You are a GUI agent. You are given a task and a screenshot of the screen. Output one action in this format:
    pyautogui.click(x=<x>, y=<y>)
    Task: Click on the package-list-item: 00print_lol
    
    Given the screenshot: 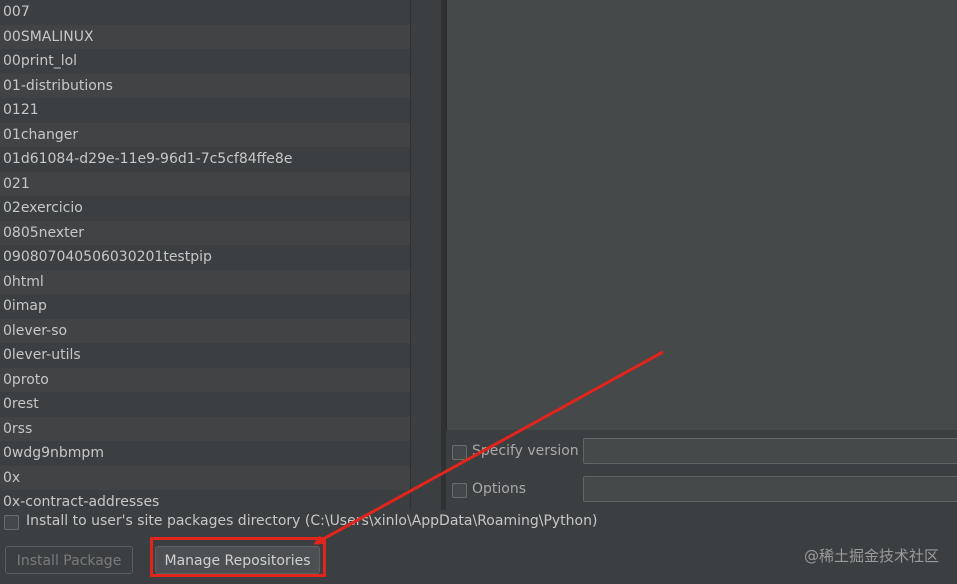 What is the action you would take?
    pyautogui.click(x=205, y=61)
    